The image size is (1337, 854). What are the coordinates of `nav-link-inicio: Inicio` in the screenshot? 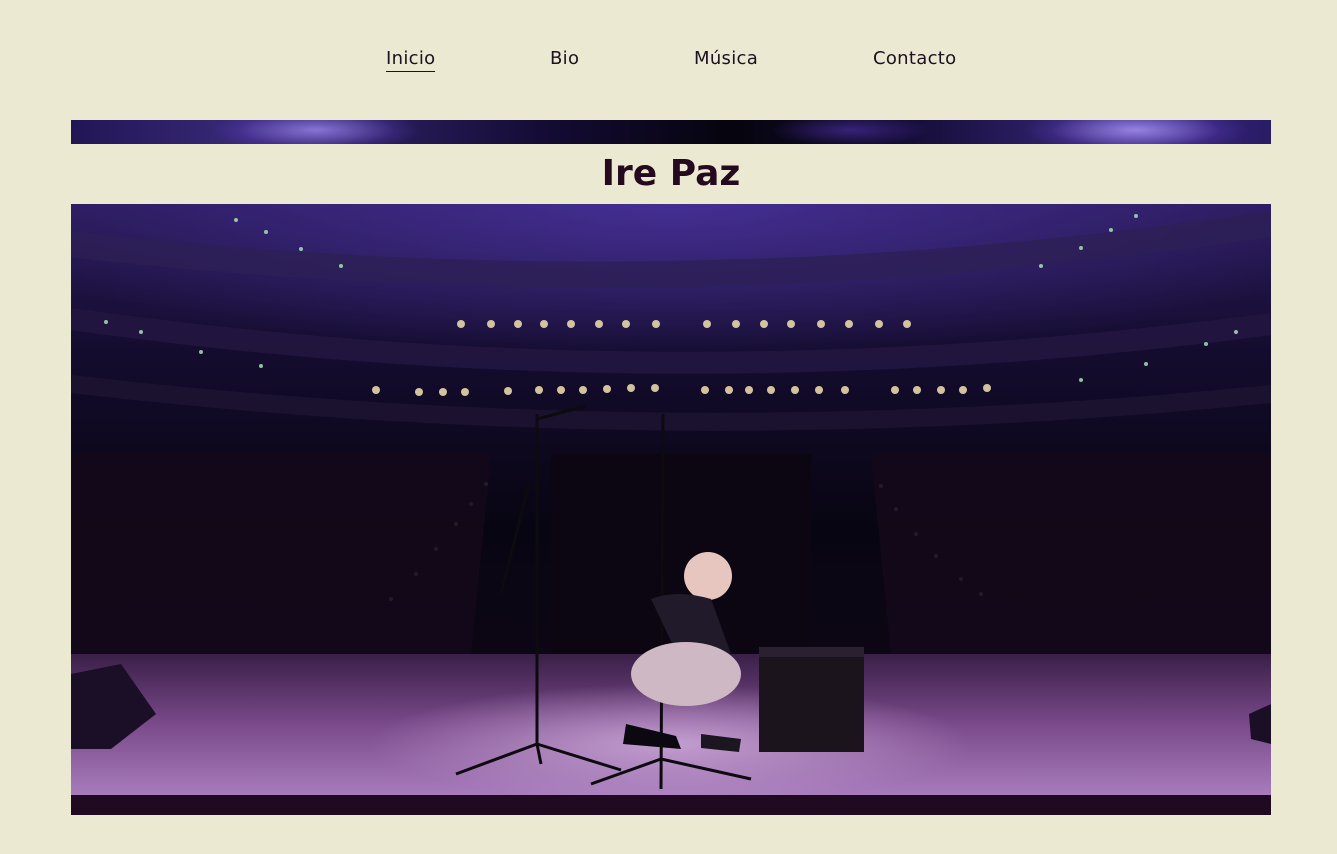 It's located at (411, 60).